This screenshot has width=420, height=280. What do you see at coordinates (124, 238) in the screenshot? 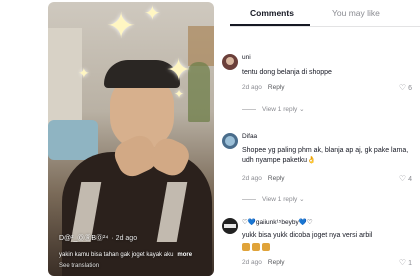
I see `video-date: · 2d ago` at bounding box center [124, 238].